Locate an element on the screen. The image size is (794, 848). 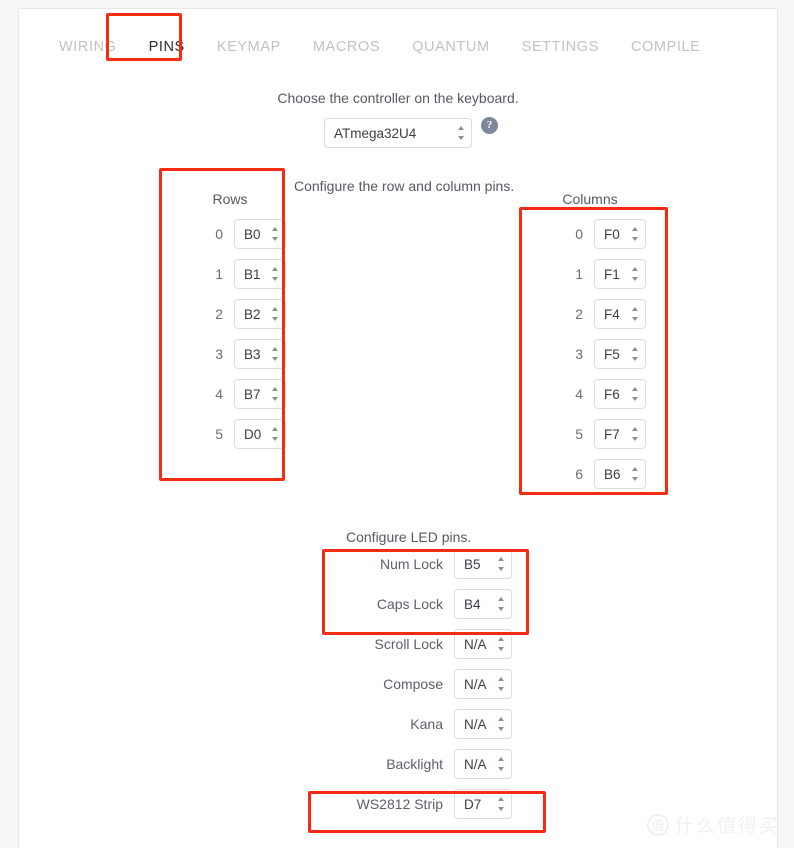
column-row: 5 F7 is located at coordinates (590, 434).